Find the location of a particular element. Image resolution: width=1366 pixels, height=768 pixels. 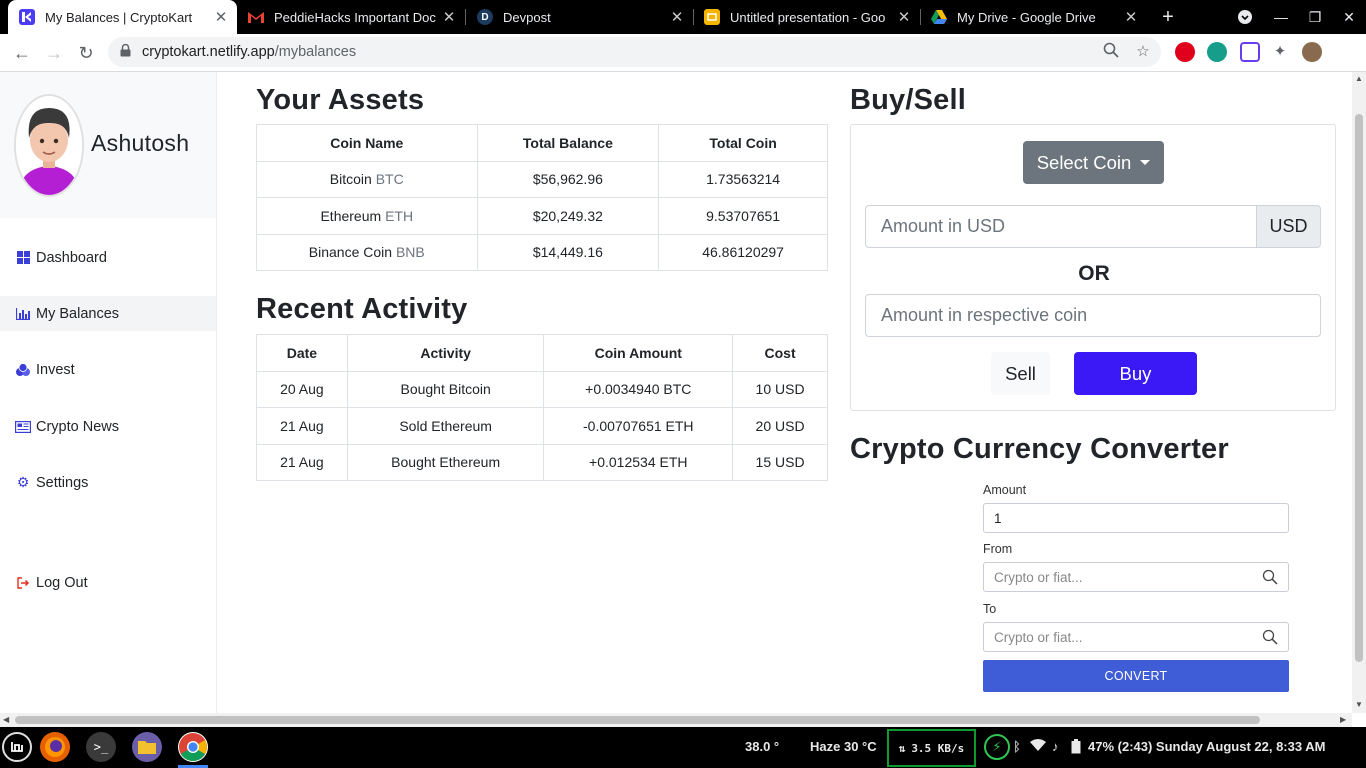

mint-menu-icon is located at coordinates (17, 747).